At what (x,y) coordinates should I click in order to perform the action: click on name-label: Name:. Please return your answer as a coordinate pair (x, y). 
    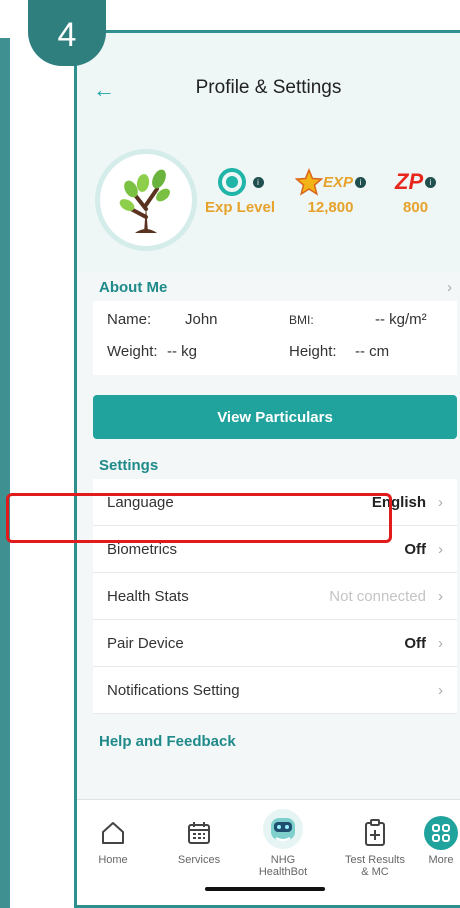
    Looking at the image, I should click on (129, 319).